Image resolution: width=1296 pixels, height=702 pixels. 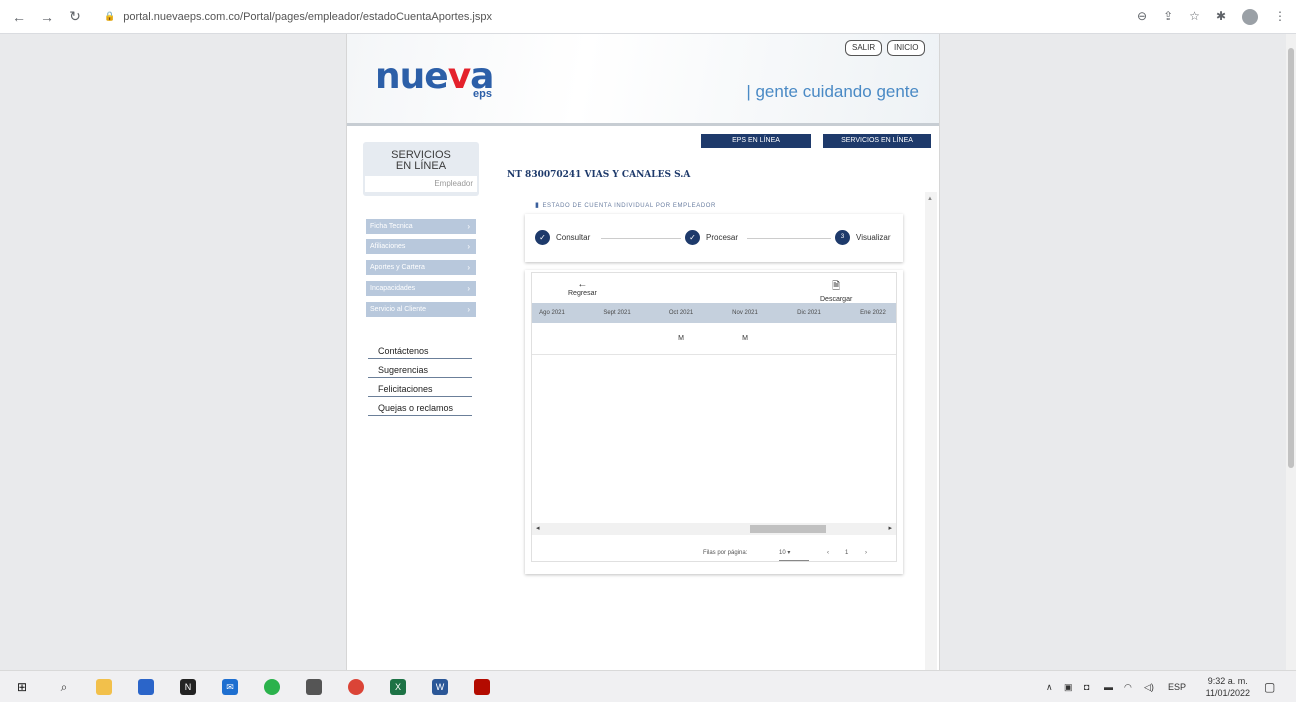 I want to click on browser-tools: ⊖ ⇪ ☆ ✱ ⋮, so click(x=1211, y=17).